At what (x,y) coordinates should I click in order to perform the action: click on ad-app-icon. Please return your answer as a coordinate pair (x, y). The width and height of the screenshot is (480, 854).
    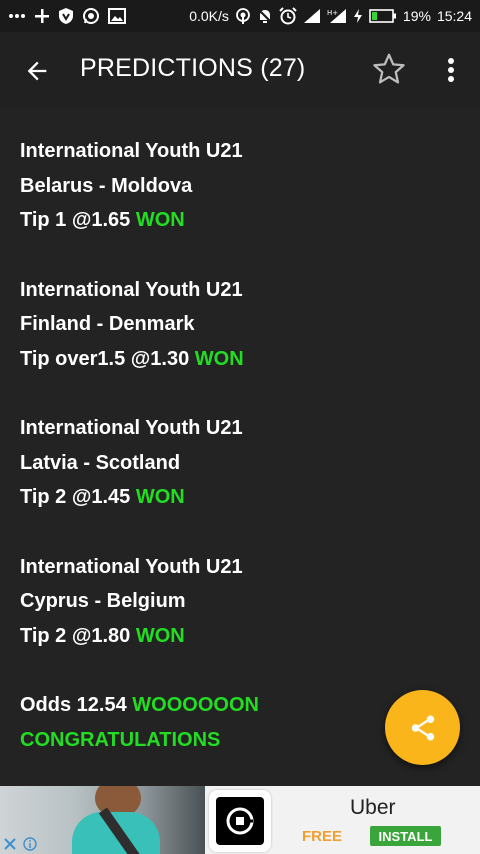
    Looking at the image, I should click on (240, 821).